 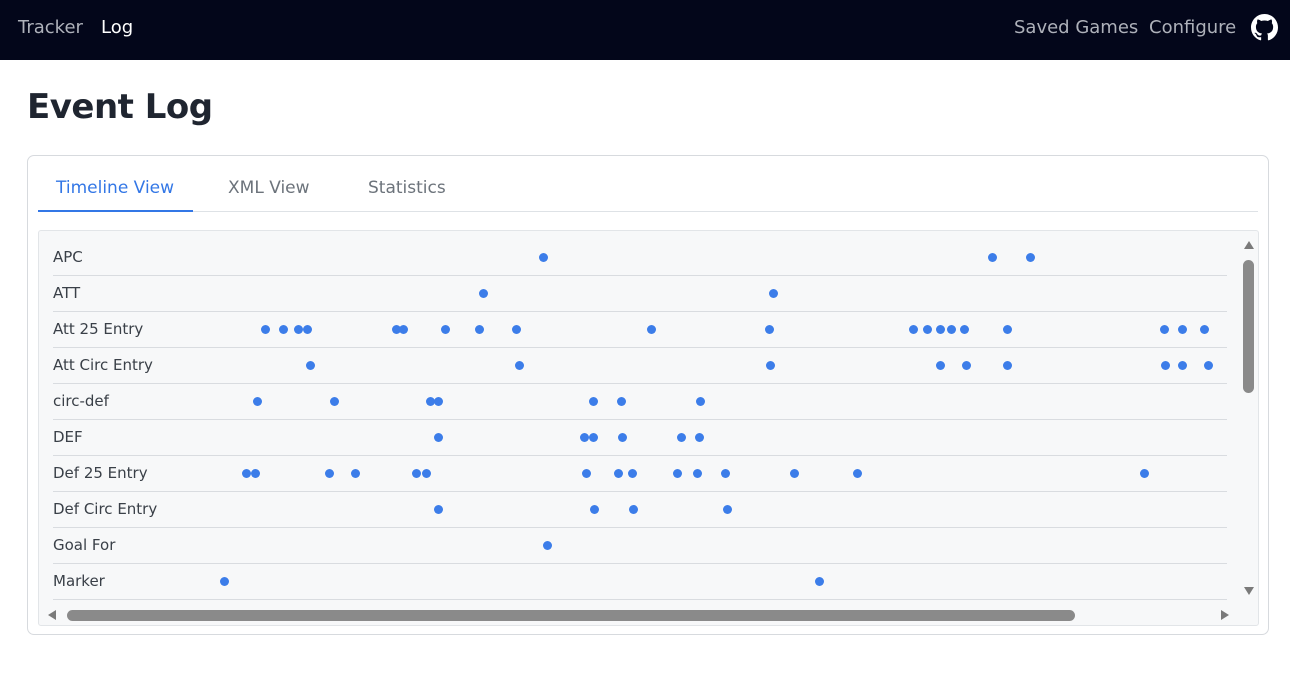 What do you see at coordinates (1225, 615) in the screenshot?
I see `scroll-right-icon` at bounding box center [1225, 615].